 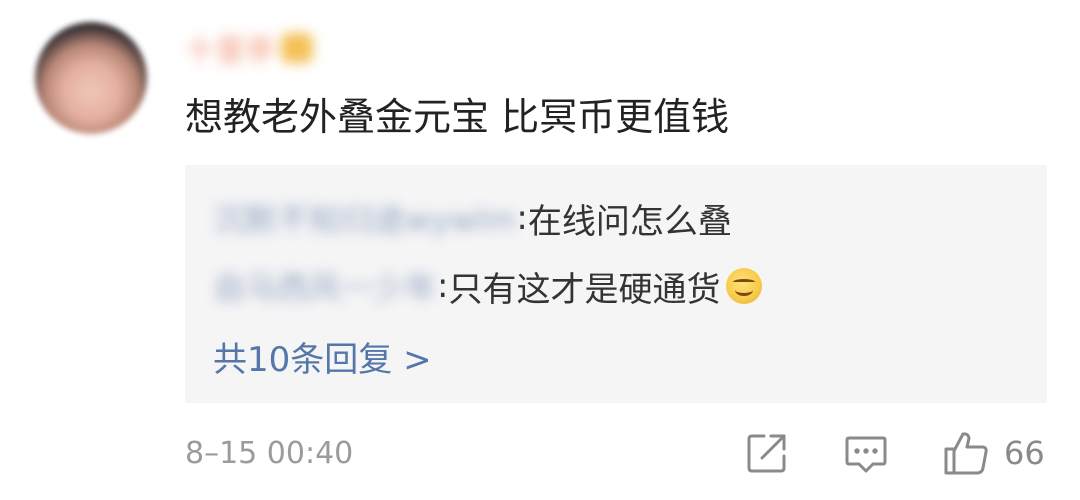 What do you see at coordinates (584, 289) in the screenshot?
I see `reply-content: 只有这才是硬通货` at bounding box center [584, 289].